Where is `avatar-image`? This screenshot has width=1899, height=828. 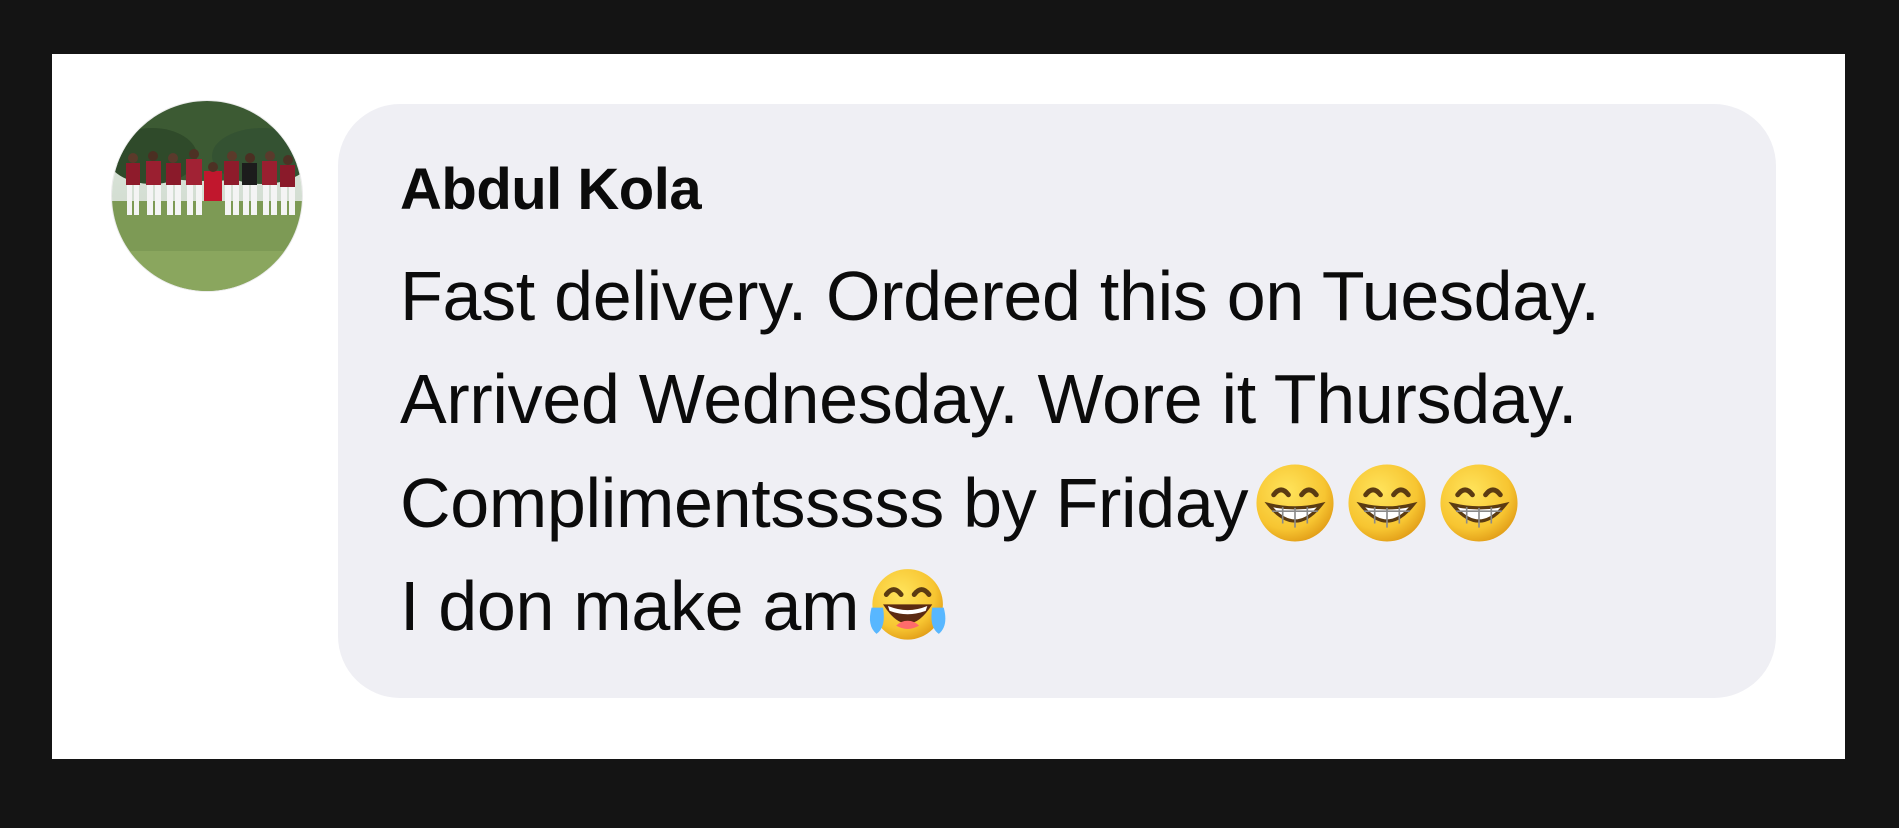
avatar-image is located at coordinates (207, 196).